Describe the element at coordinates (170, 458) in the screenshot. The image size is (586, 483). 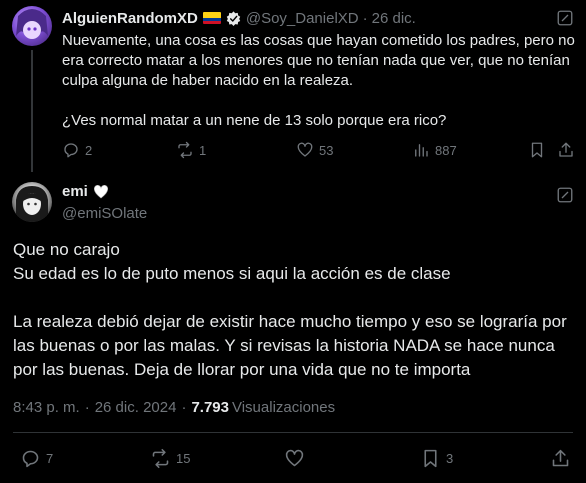
I see `repost-button: 15` at that location.